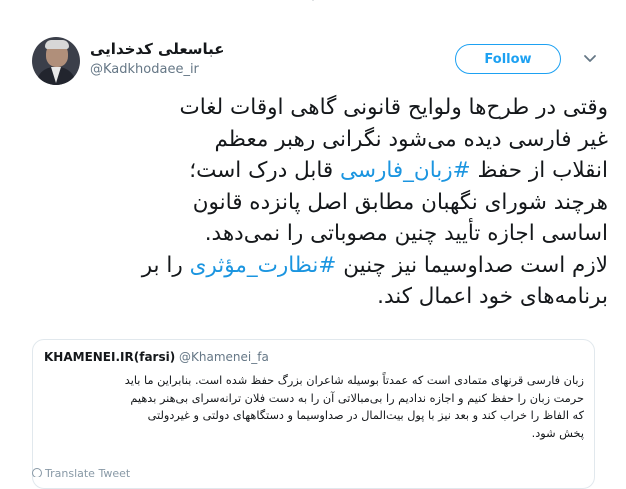 Image resolution: width=626 pixels, height=489 pixels. I want to click on avatar-hair, so click(57, 44).